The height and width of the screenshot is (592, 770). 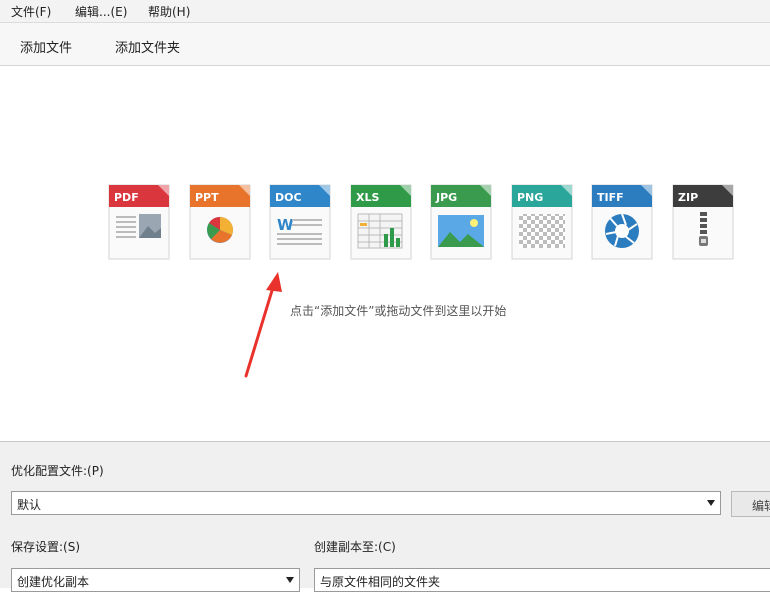 What do you see at coordinates (31, 11) in the screenshot?
I see `menu-file: 文件(F)` at bounding box center [31, 11].